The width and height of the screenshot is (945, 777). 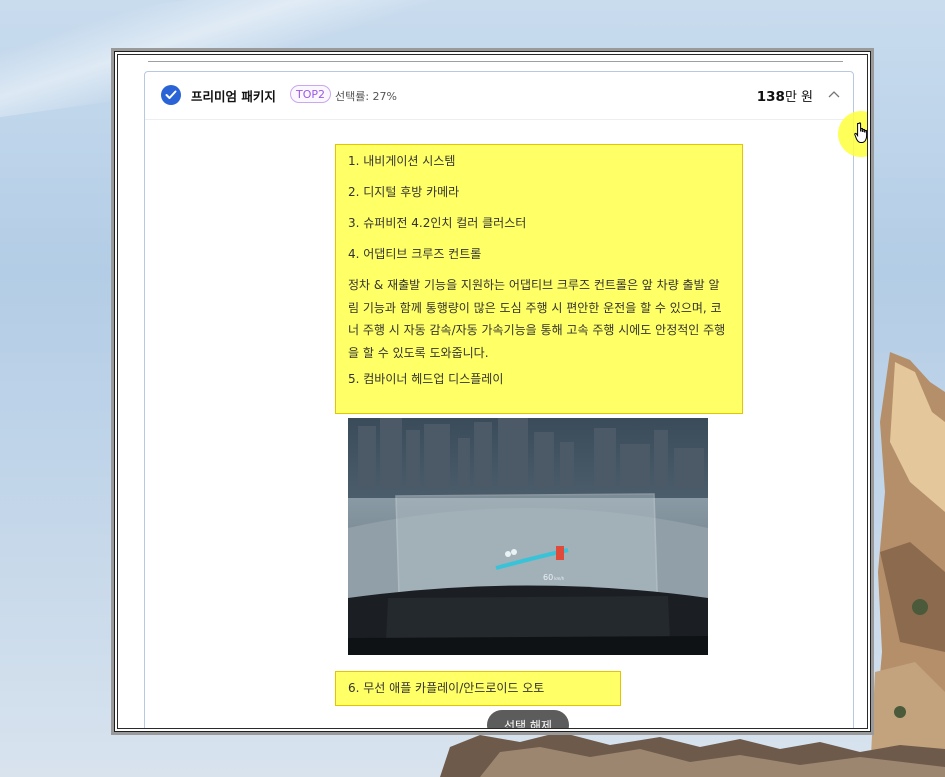 I want to click on package-header: 프리미엄 패키지 TOP2 선택률: 27% 138만 원, so click(x=499, y=96).